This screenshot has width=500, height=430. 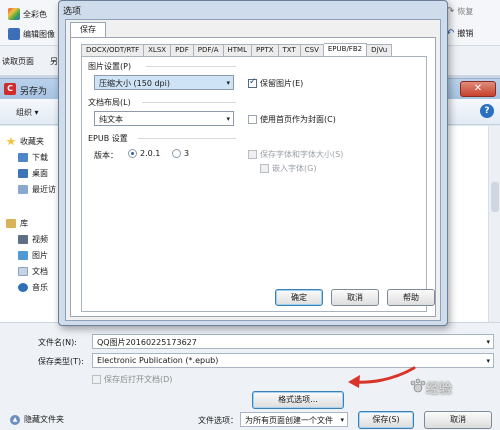 What do you see at coordinates (17, 223) in the screenshot?
I see `nav-library: 库` at bounding box center [17, 223].